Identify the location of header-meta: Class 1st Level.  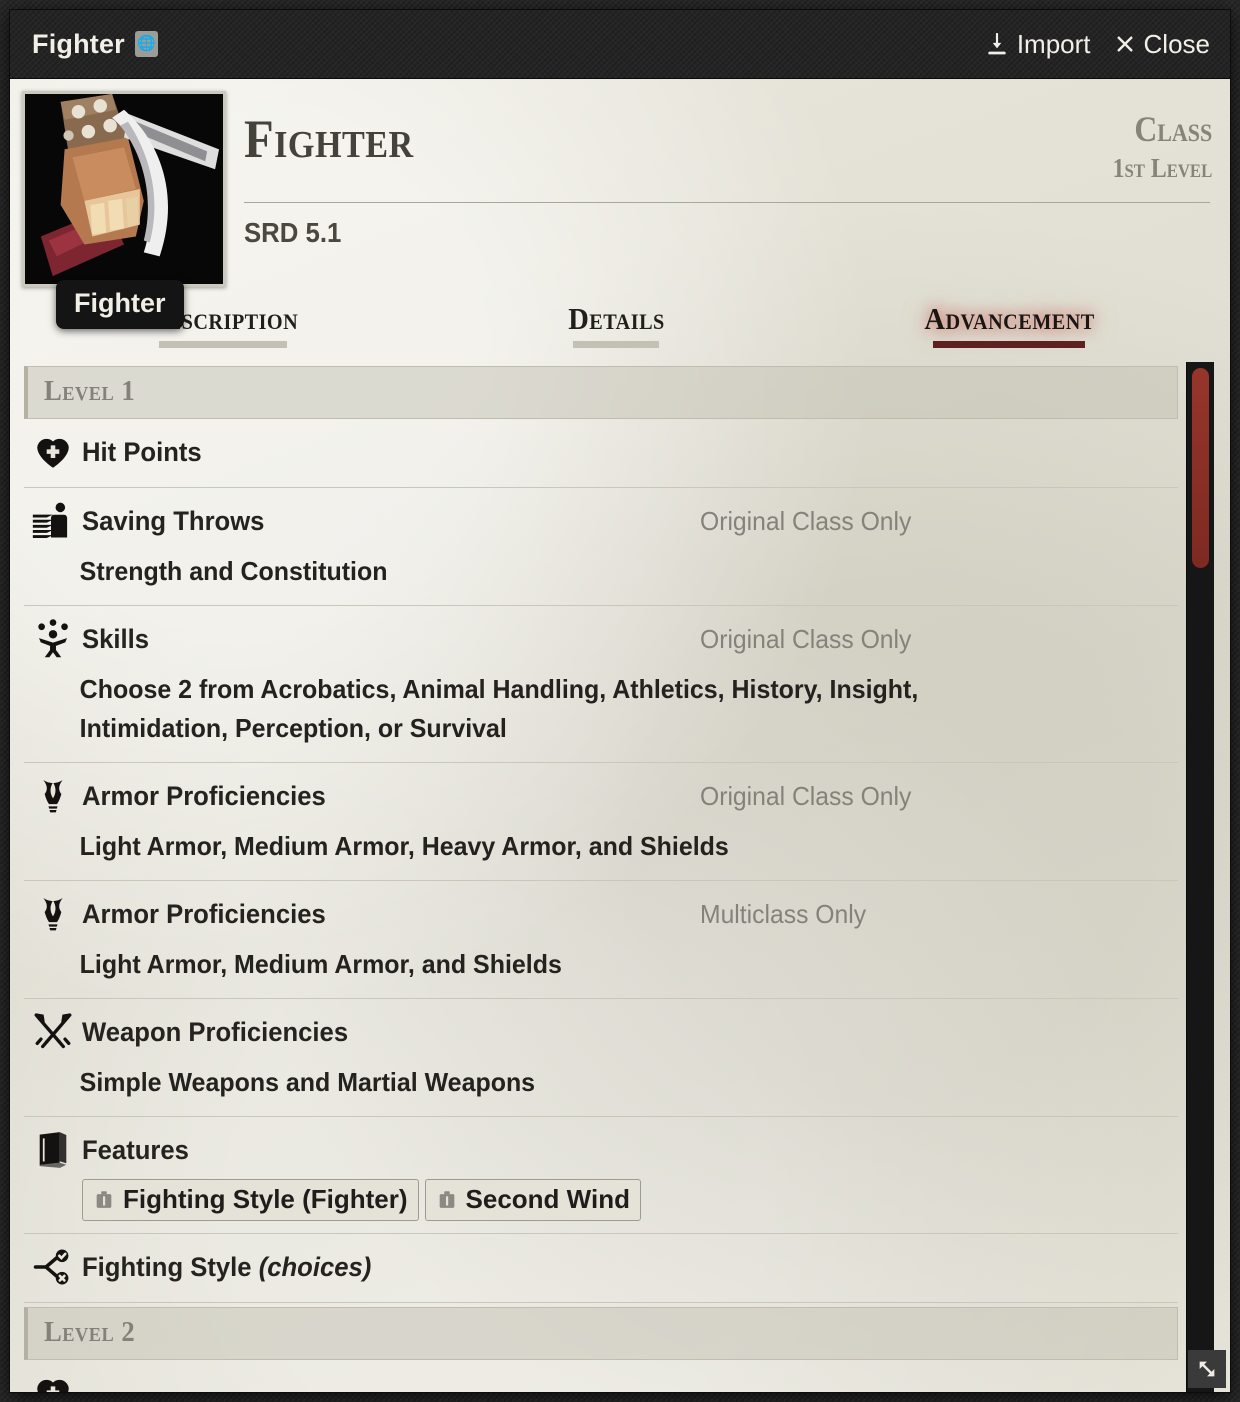
(1155, 147).